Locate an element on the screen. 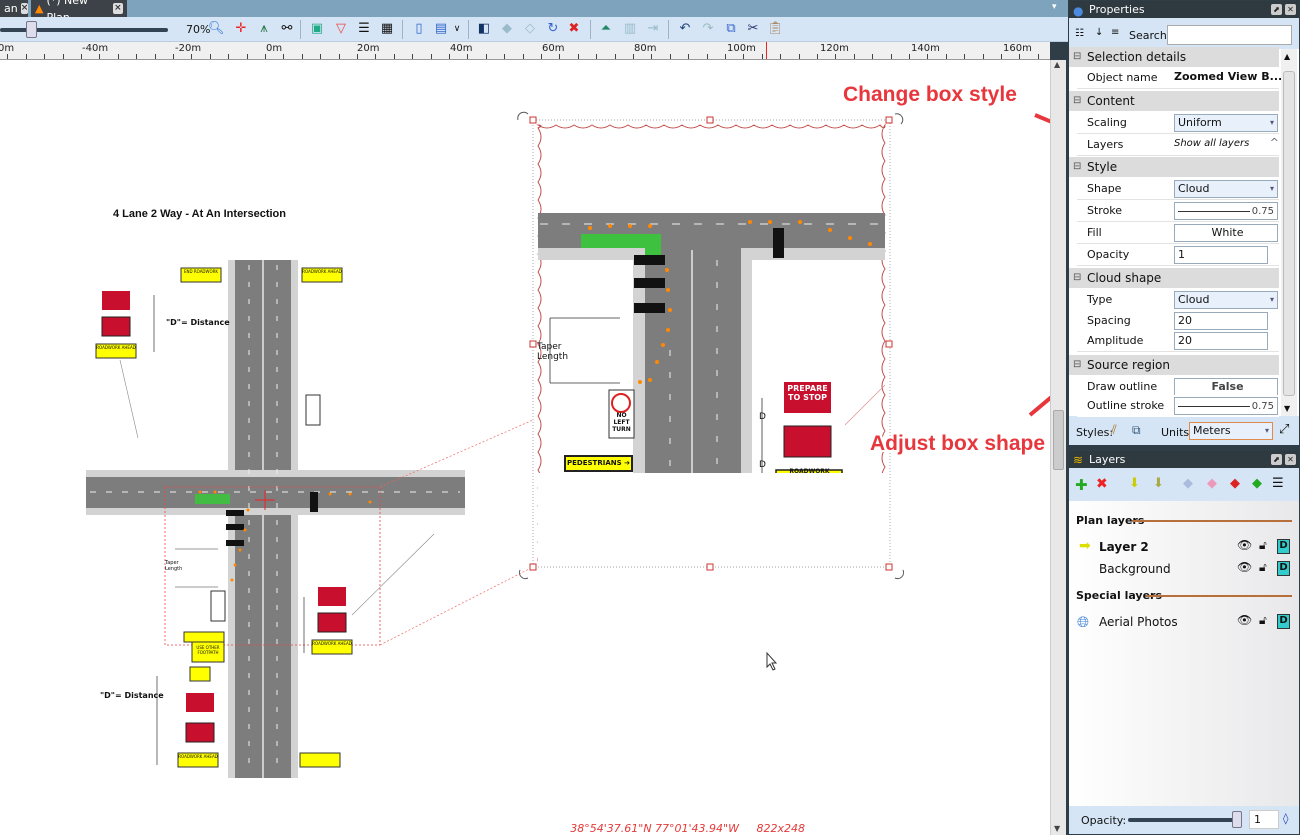 The height and width of the screenshot is (835, 1300). image-icon: ▣ is located at coordinates (317, 29).